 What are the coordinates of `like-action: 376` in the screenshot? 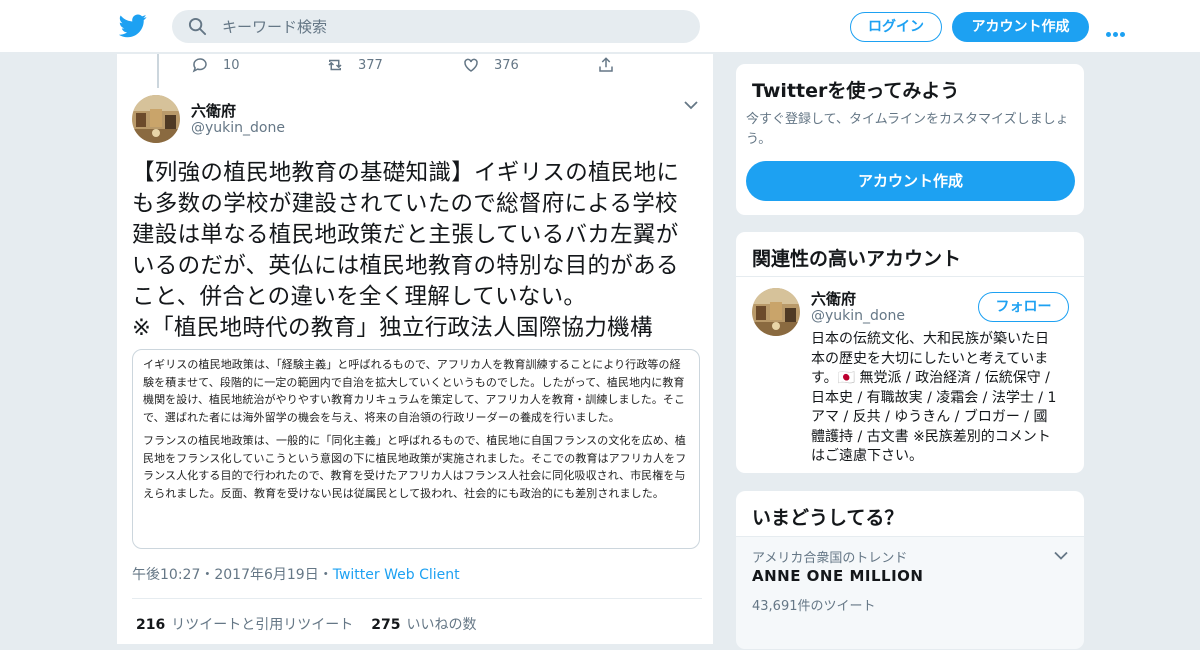 It's located at (490, 65).